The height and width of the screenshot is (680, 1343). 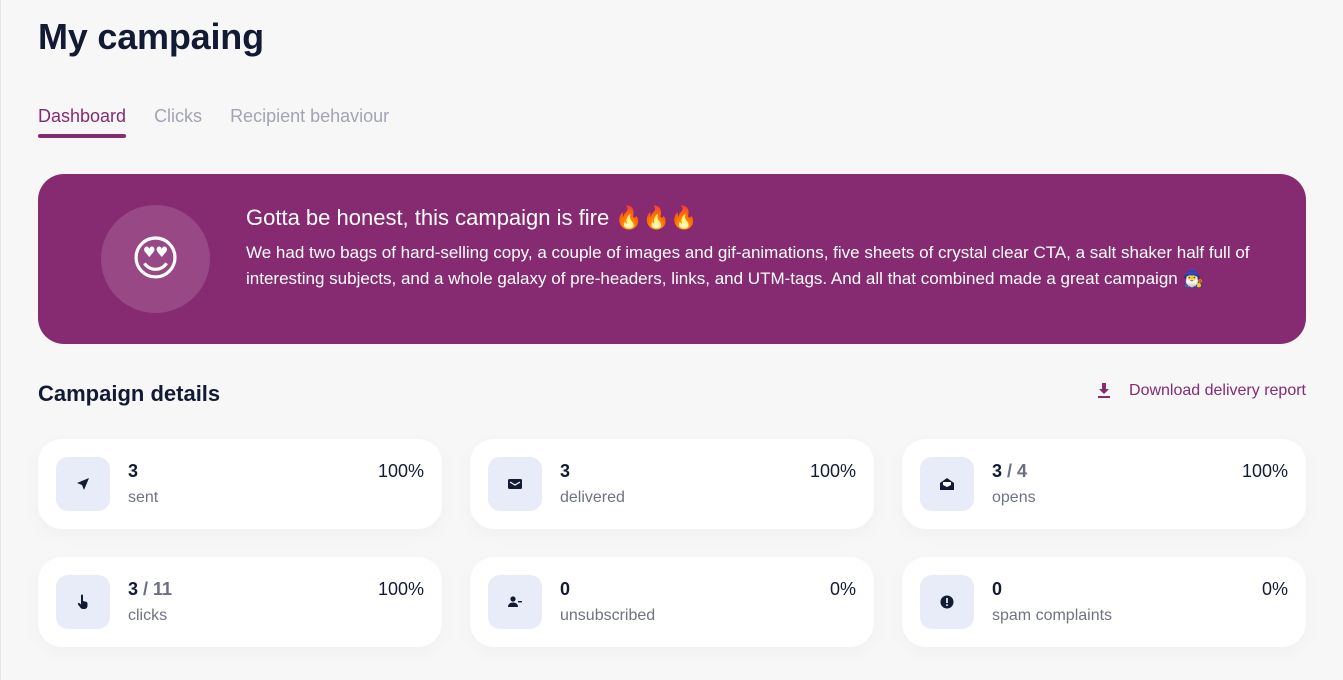 What do you see at coordinates (1104, 484) in the screenshot?
I see `stat-card-opens: 3 / 4 opens 100%` at bounding box center [1104, 484].